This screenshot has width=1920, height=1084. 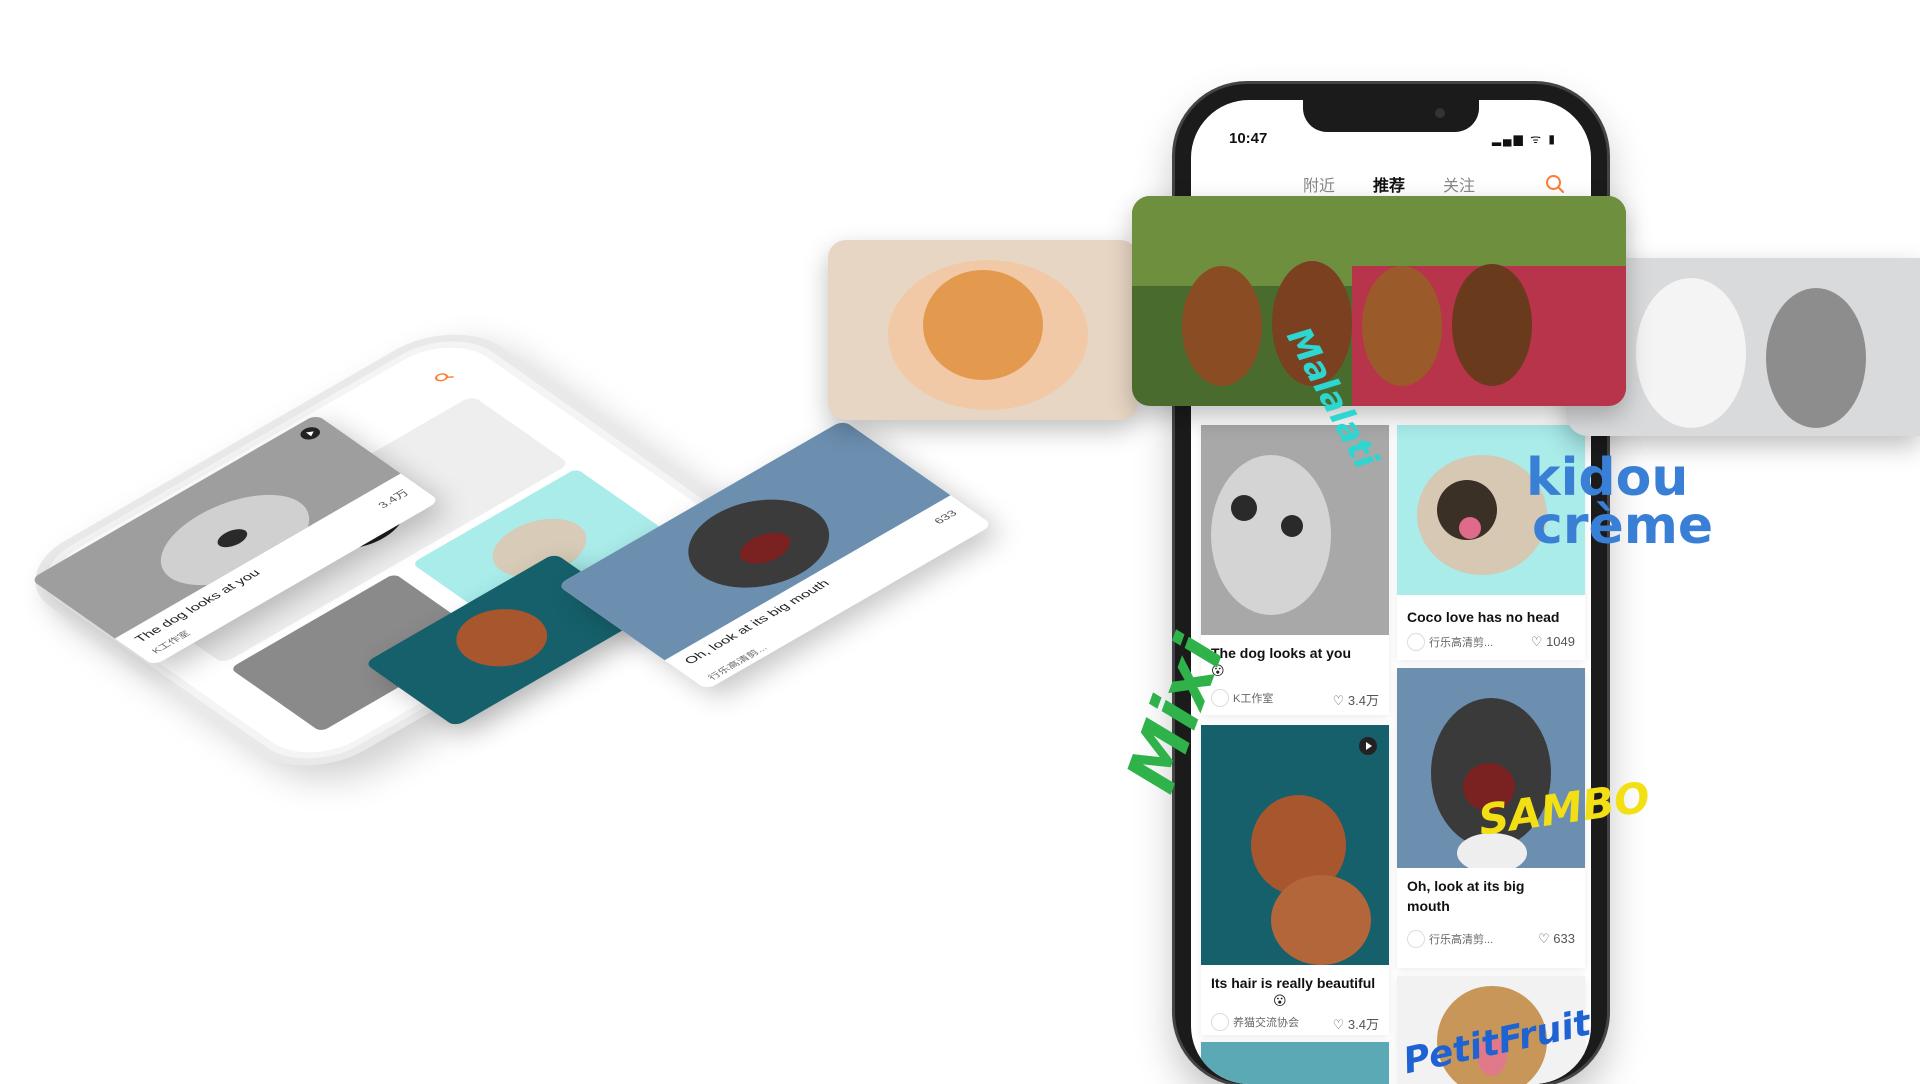 I want to click on deco-word-creme: crème, so click(x=1623, y=526).